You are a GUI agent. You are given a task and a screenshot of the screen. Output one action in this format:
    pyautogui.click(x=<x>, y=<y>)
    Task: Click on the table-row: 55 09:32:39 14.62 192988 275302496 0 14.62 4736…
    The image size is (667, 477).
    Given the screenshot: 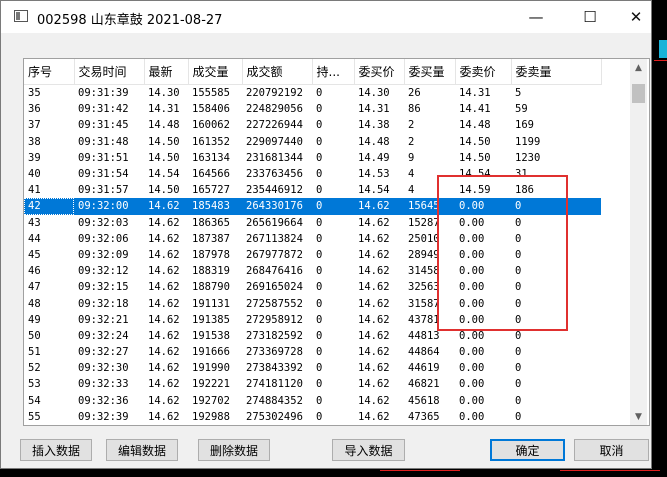 What is the action you would take?
    pyautogui.click(x=312, y=417)
    